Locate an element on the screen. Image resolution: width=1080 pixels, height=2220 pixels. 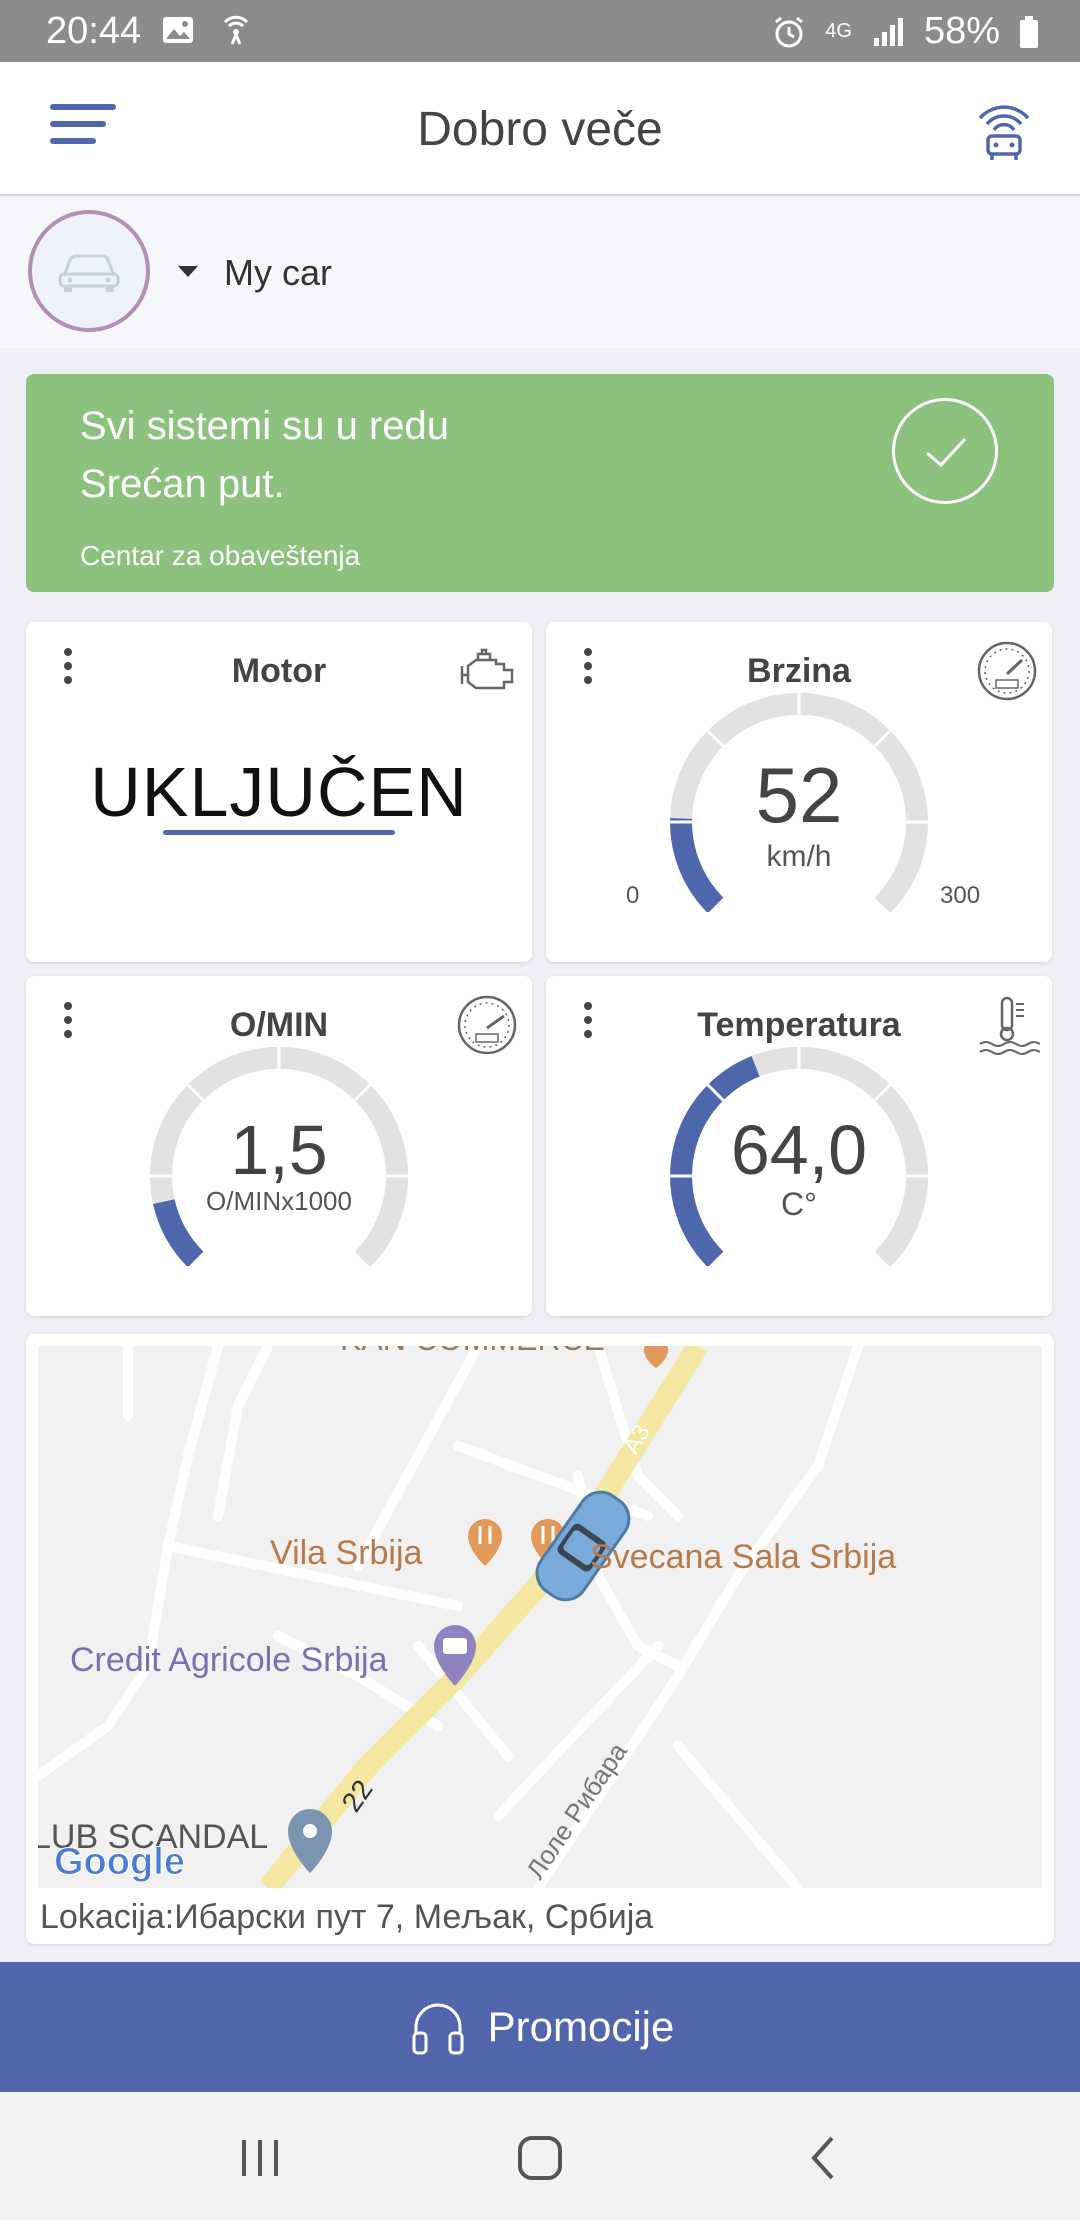
tachometer-icon is located at coordinates (487, 1025).